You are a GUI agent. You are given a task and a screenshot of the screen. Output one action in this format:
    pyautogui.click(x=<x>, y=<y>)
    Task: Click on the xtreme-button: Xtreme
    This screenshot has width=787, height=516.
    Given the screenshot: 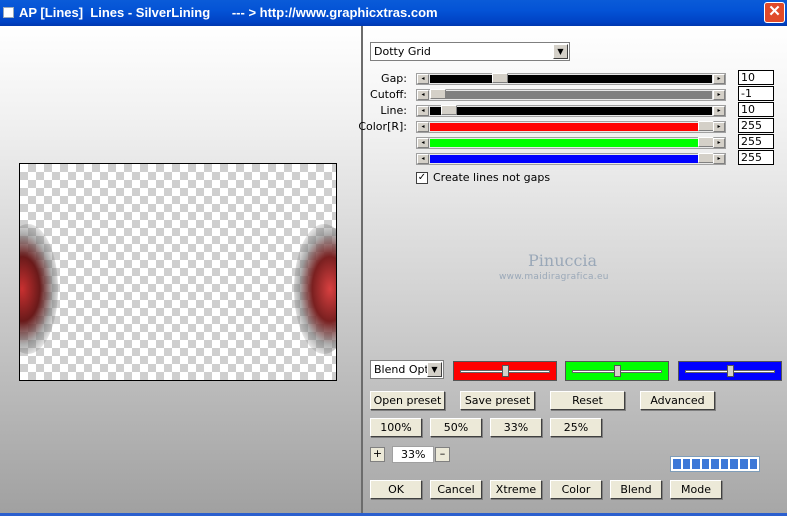 What is the action you would take?
    pyautogui.click(x=516, y=489)
    